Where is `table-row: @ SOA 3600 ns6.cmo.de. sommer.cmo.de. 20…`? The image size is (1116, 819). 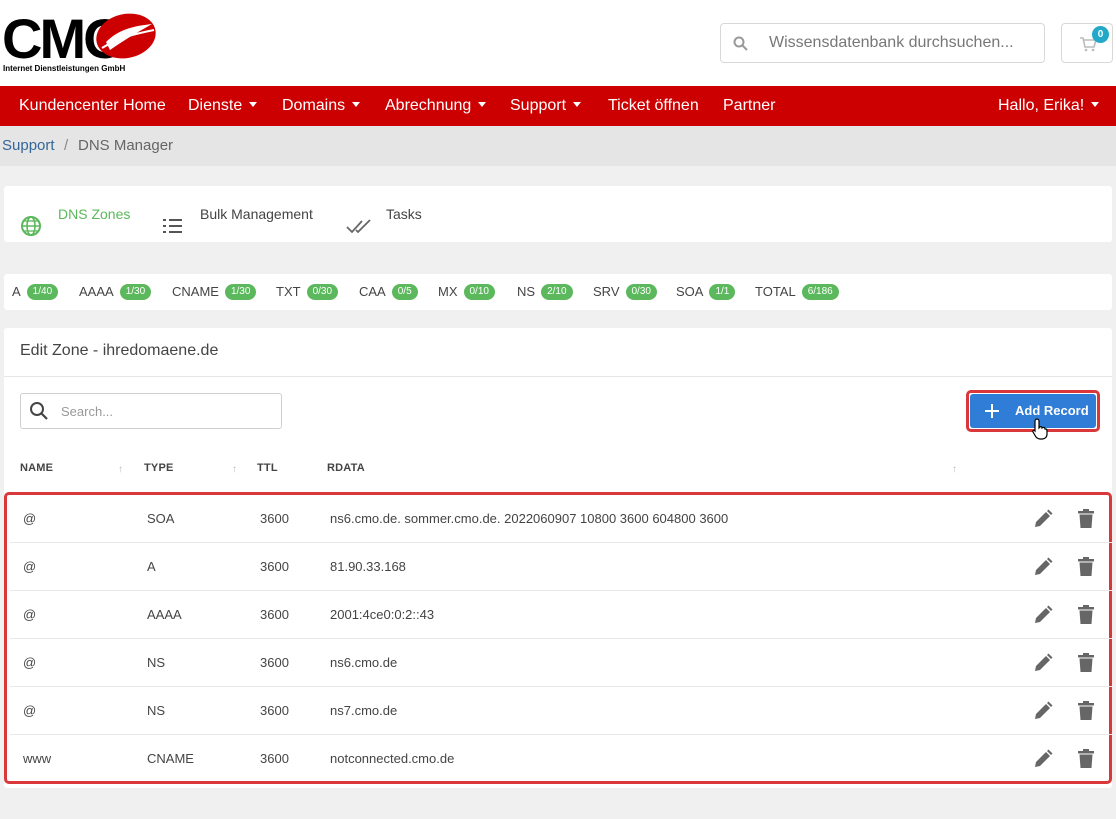 table-row: @ SOA 3600 ns6.cmo.de. sommer.cmo.de. 20… is located at coordinates (561, 519).